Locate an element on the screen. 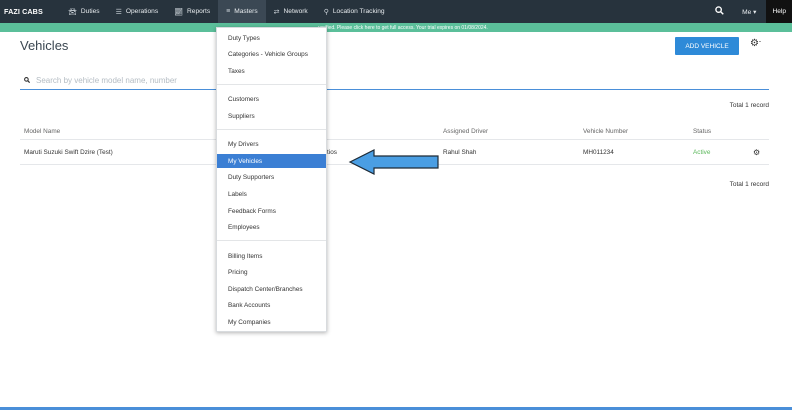 The width and height of the screenshot is (792, 410). add-vehicle-button: ADD VEHICLE is located at coordinates (707, 46).